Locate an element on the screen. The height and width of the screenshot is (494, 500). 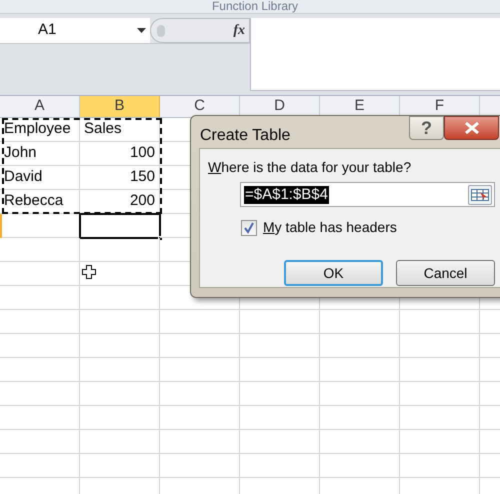
cell-text: Employee is located at coordinates (37, 129).